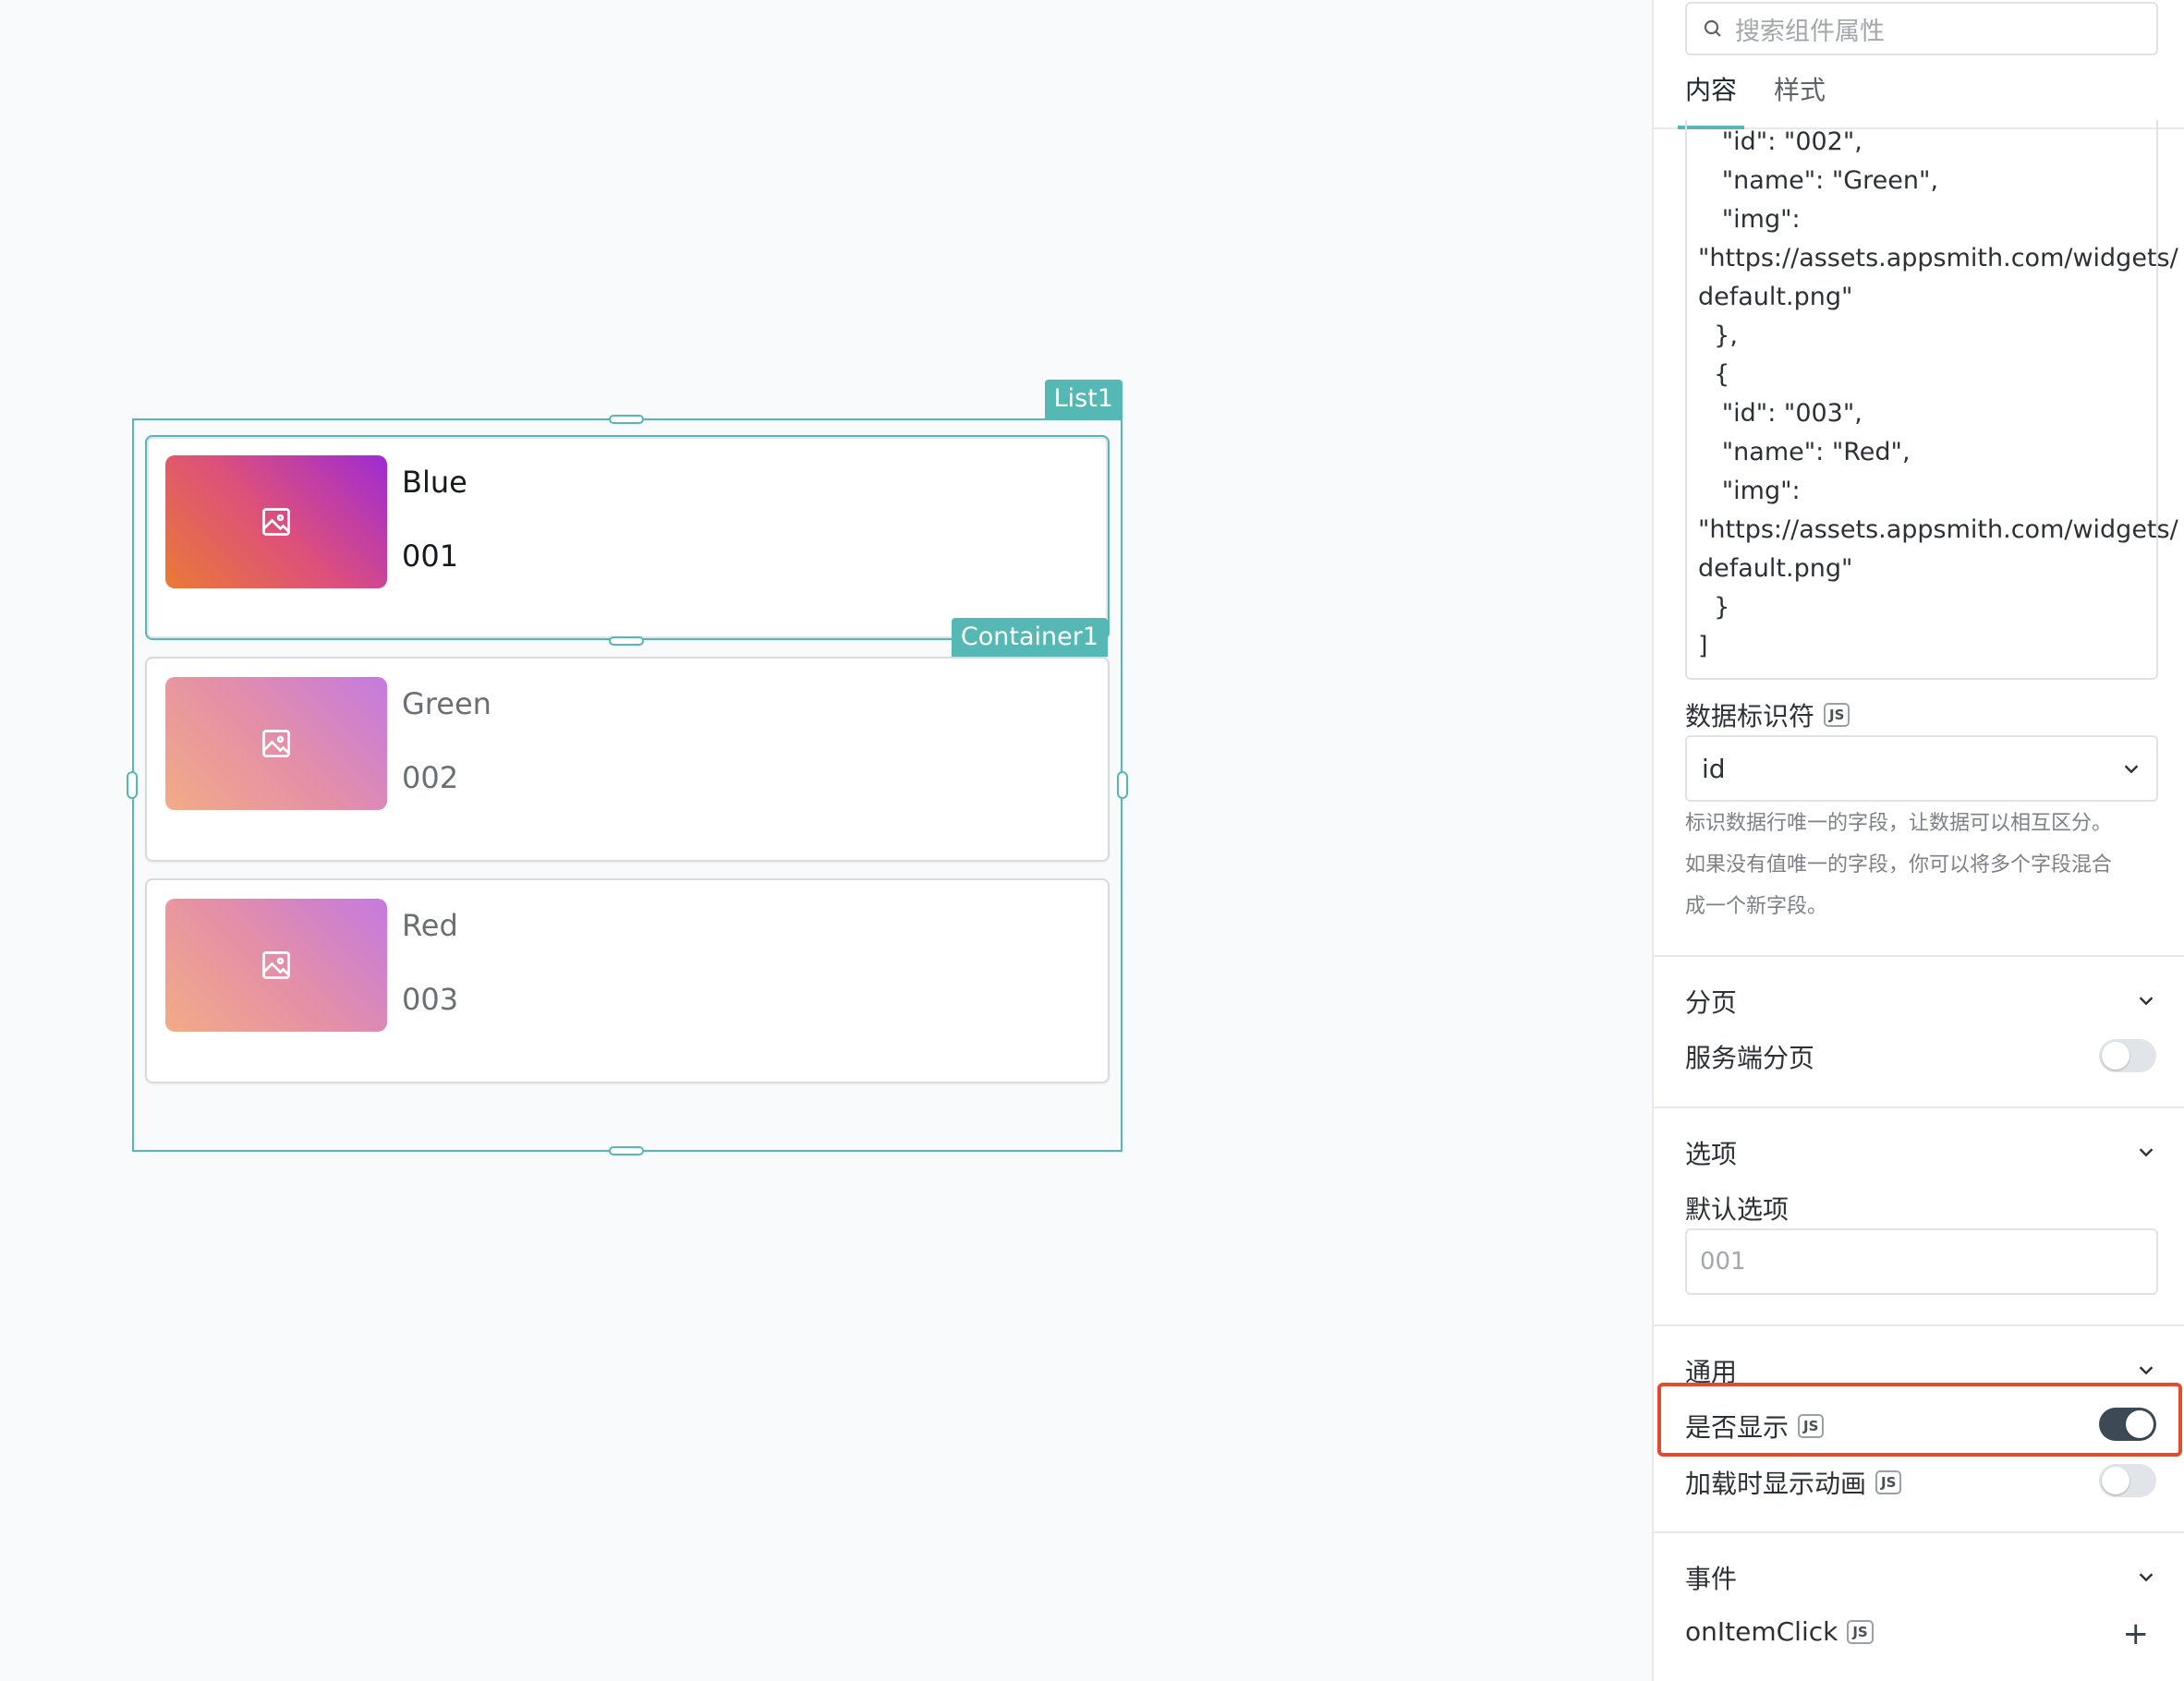 This screenshot has width=2184, height=1681. What do you see at coordinates (1921, 29) in the screenshot?
I see `property-search-input: 搜索组件属性` at bounding box center [1921, 29].